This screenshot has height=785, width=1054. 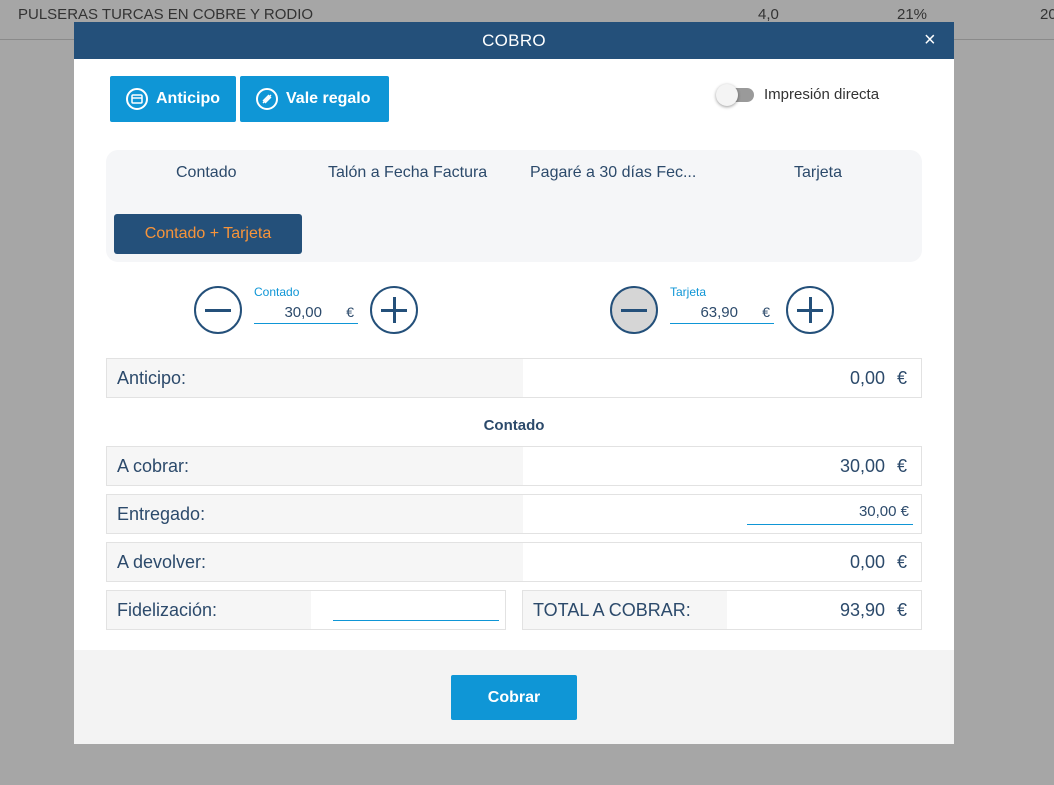 I want to click on a-cobrar-value: 30,00, so click(x=862, y=465).